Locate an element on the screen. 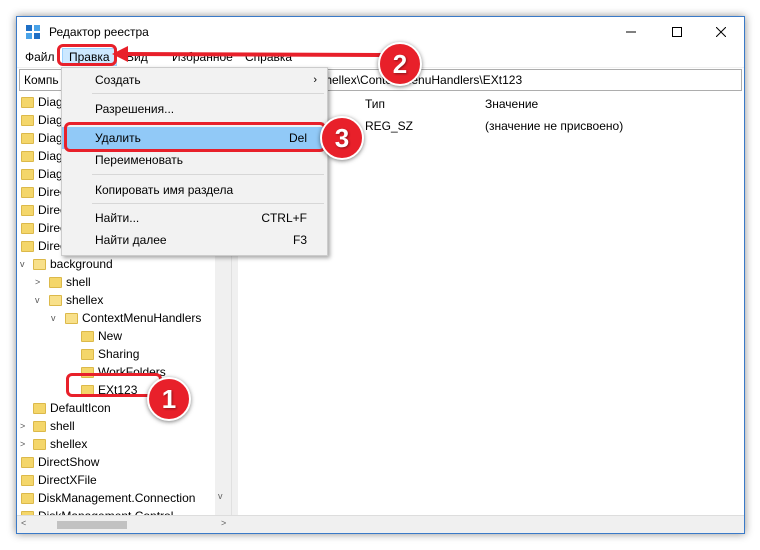 This screenshot has width=760, height=550. address-right: \shellex\ContextMenuHandlers\EXt123 is located at coordinates (419, 80).